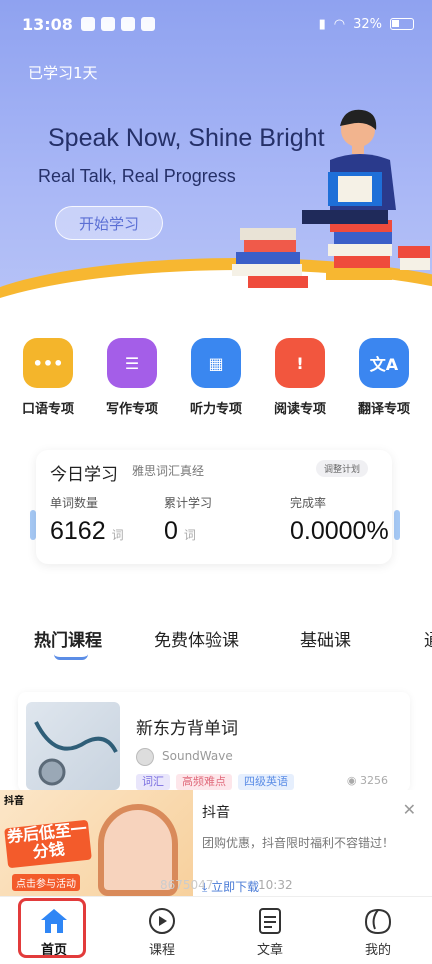 The width and height of the screenshot is (432, 964). I want to click on ad-description: 团购优惠，抖音限时福利不容错过！, so click(298, 843).